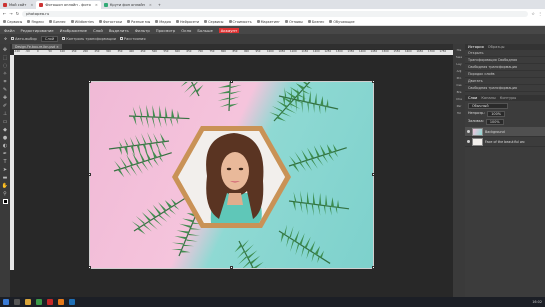  Describe the element at coordinates (10, 13) in the screenshot. I see `forward-icon: →` at that location.